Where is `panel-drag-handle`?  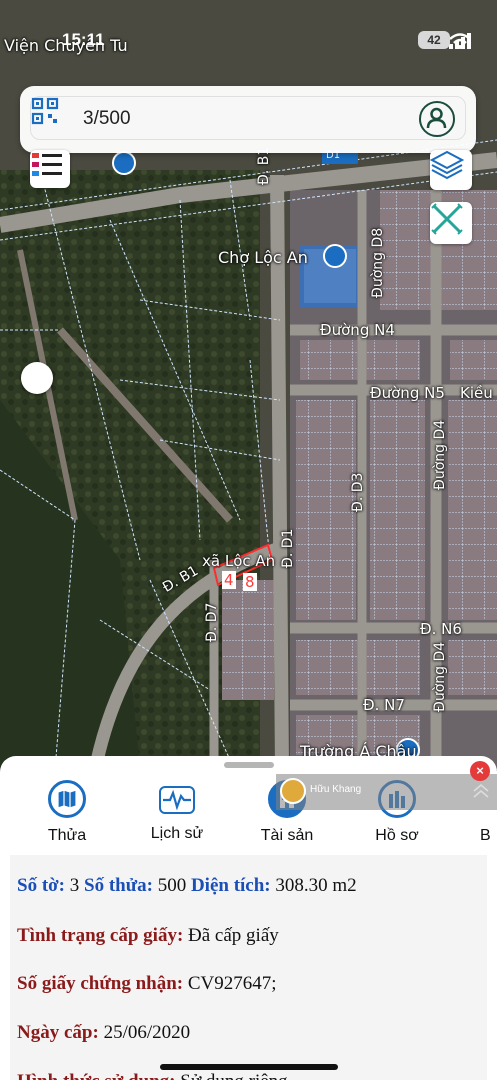
panel-drag-handle is located at coordinates (249, 765).